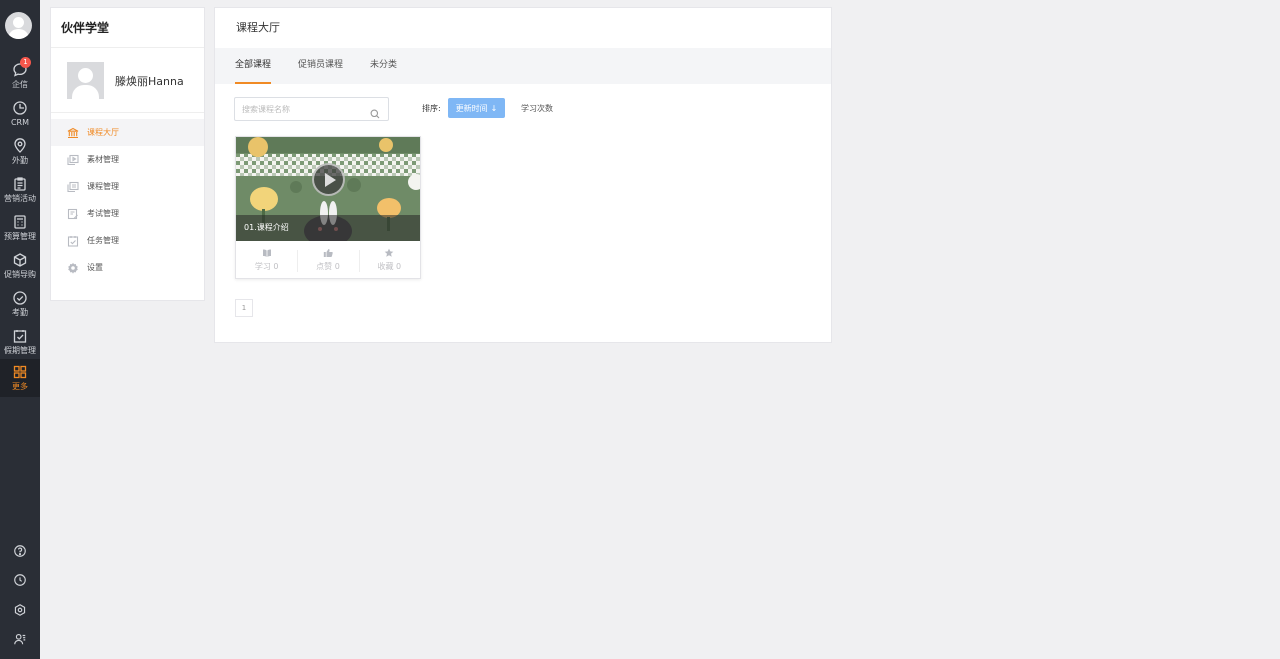  What do you see at coordinates (72, 213) in the screenshot?
I see `exam-icon` at bounding box center [72, 213].